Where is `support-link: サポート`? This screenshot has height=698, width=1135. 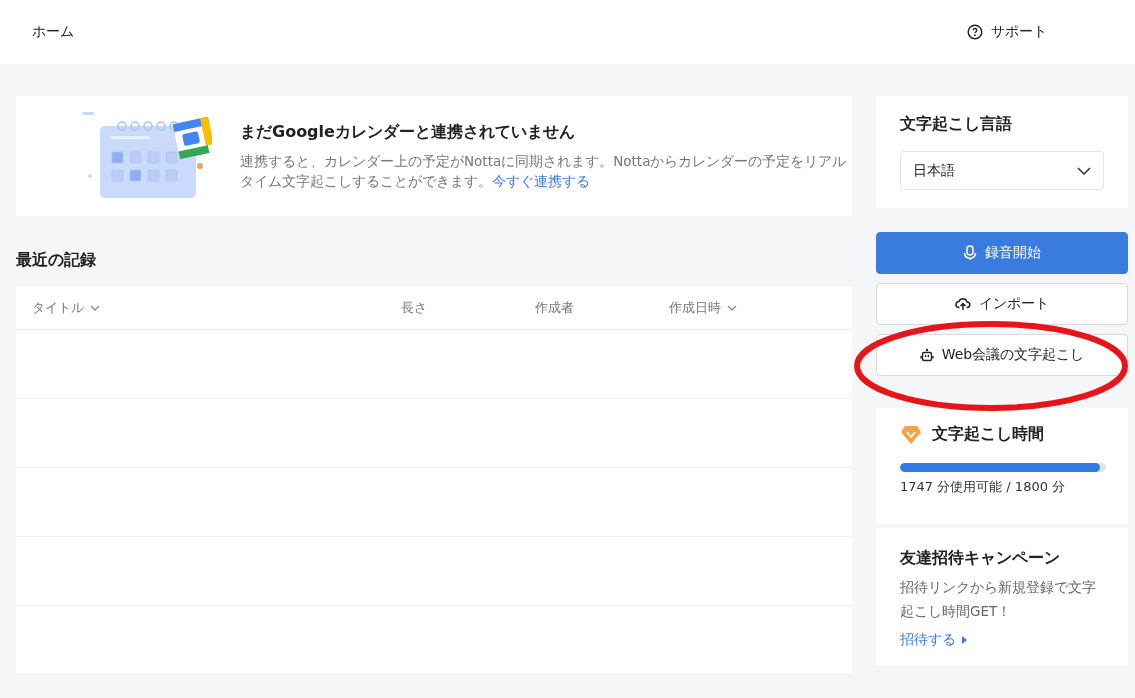 support-link: サポート is located at coordinates (1007, 32).